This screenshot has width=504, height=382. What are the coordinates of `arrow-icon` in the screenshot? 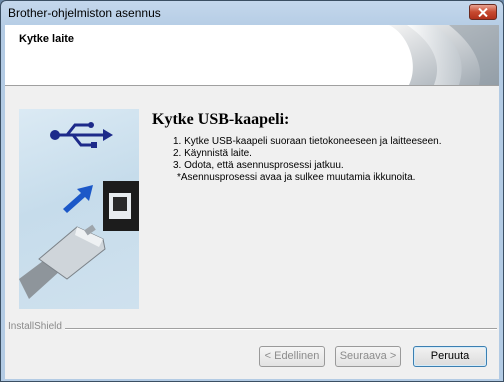 It's located at (78, 199).